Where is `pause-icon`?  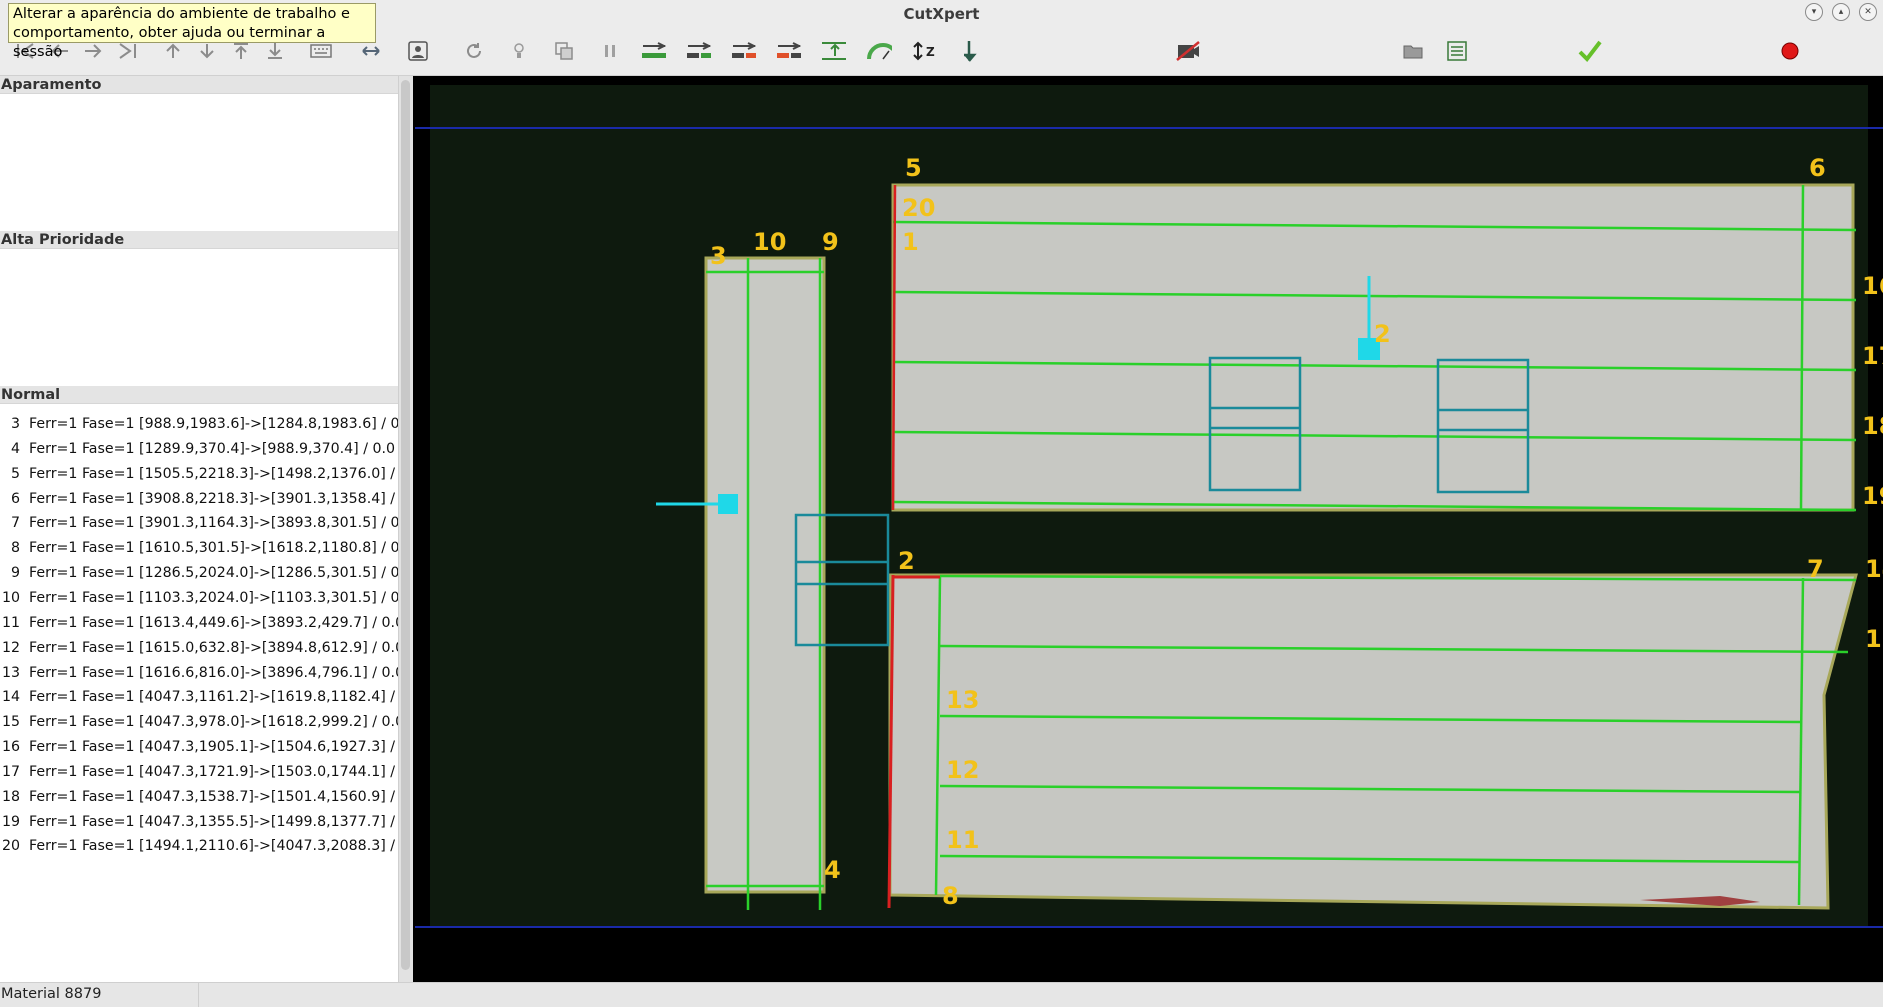
pause-icon is located at coordinates (610, 51).